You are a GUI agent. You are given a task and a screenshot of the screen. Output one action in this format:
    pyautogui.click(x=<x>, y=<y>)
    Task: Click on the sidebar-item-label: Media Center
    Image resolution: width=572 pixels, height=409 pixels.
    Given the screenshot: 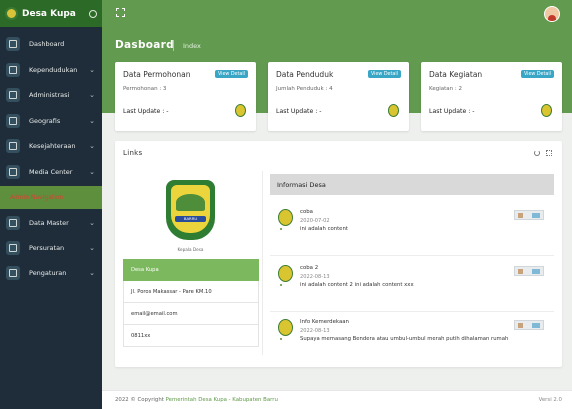 What is the action you would take?
    pyautogui.click(x=51, y=172)
    